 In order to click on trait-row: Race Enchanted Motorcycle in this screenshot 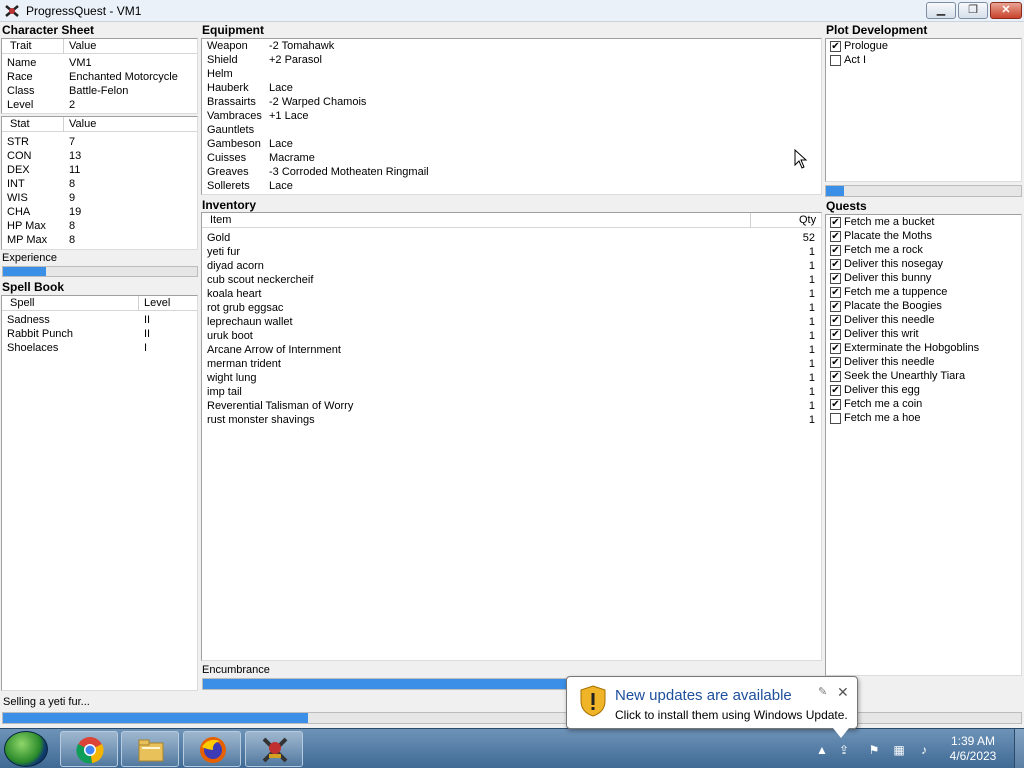, I will do `click(99, 78)`.